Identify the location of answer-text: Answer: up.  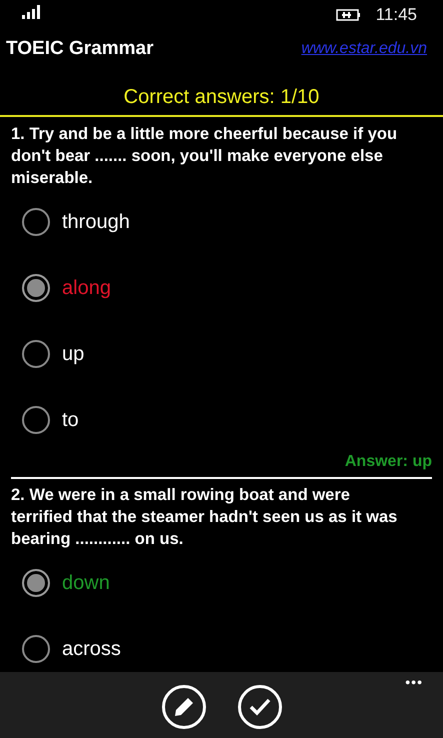
(388, 461).